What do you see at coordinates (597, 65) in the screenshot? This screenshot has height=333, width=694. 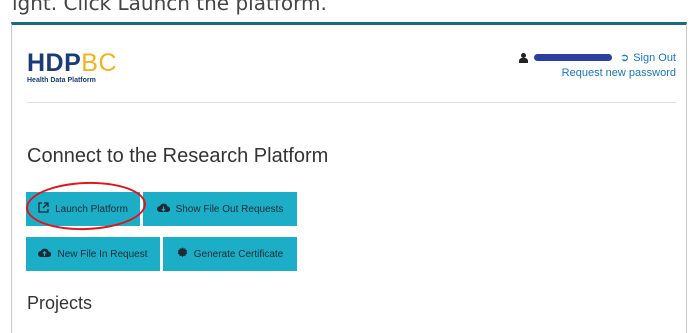 I see `user-menu: ➲ Sign Out Request new password` at bounding box center [597, 65].